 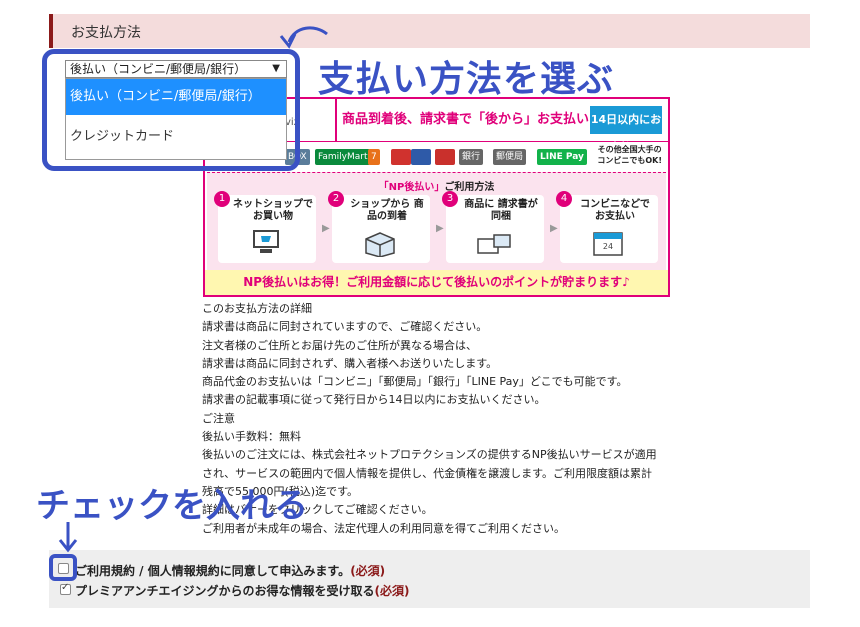 I want to click on details-line: 後払い手数料：無料, so click(x=251, y=437).